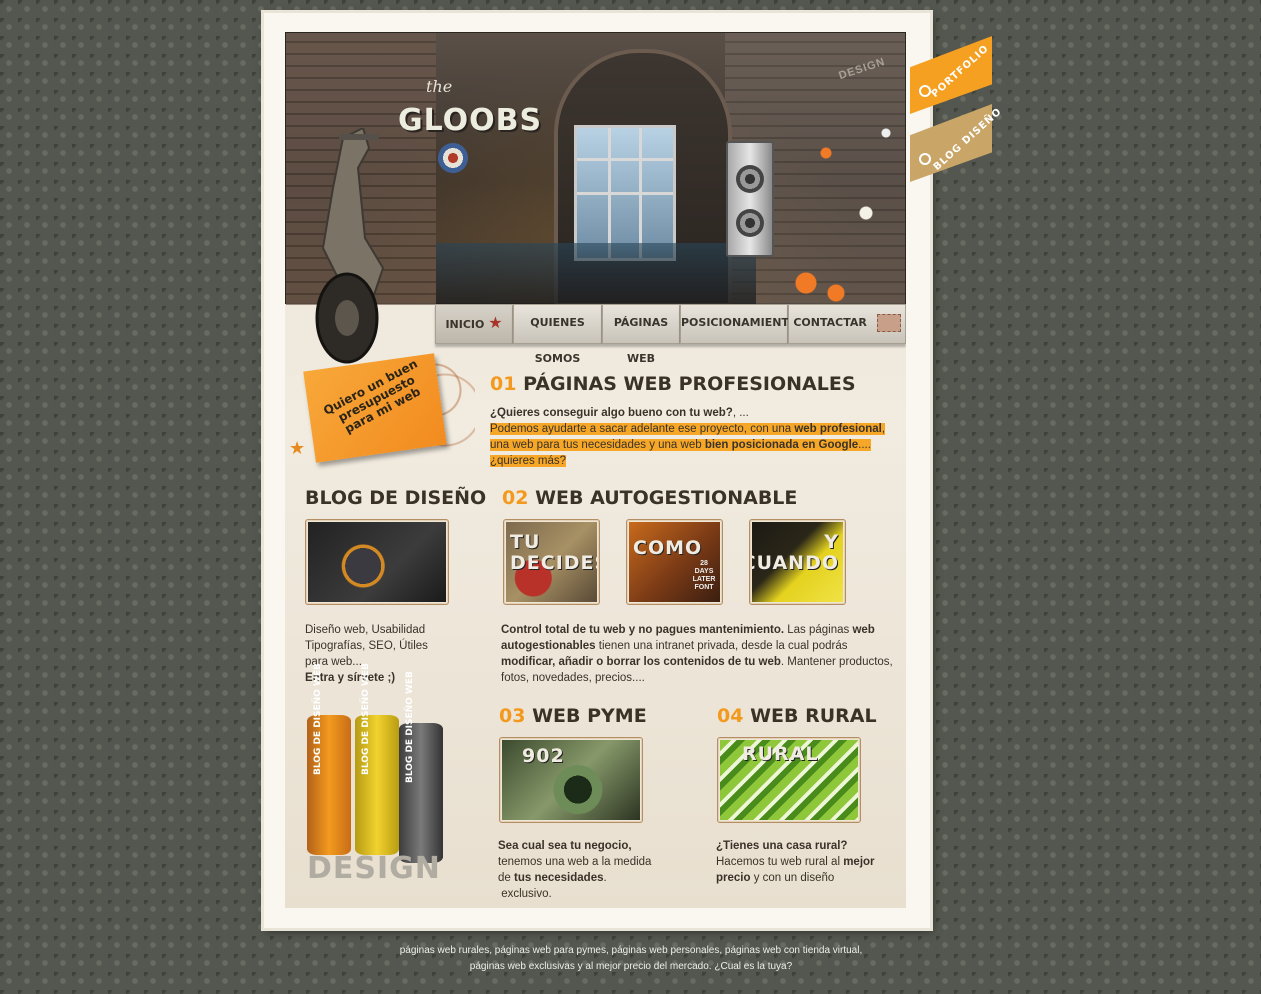 Image resolution: width=1261 pixels, height=994 pixels. I want to click on text-fragment: y con un diseño, so click(792, 878).